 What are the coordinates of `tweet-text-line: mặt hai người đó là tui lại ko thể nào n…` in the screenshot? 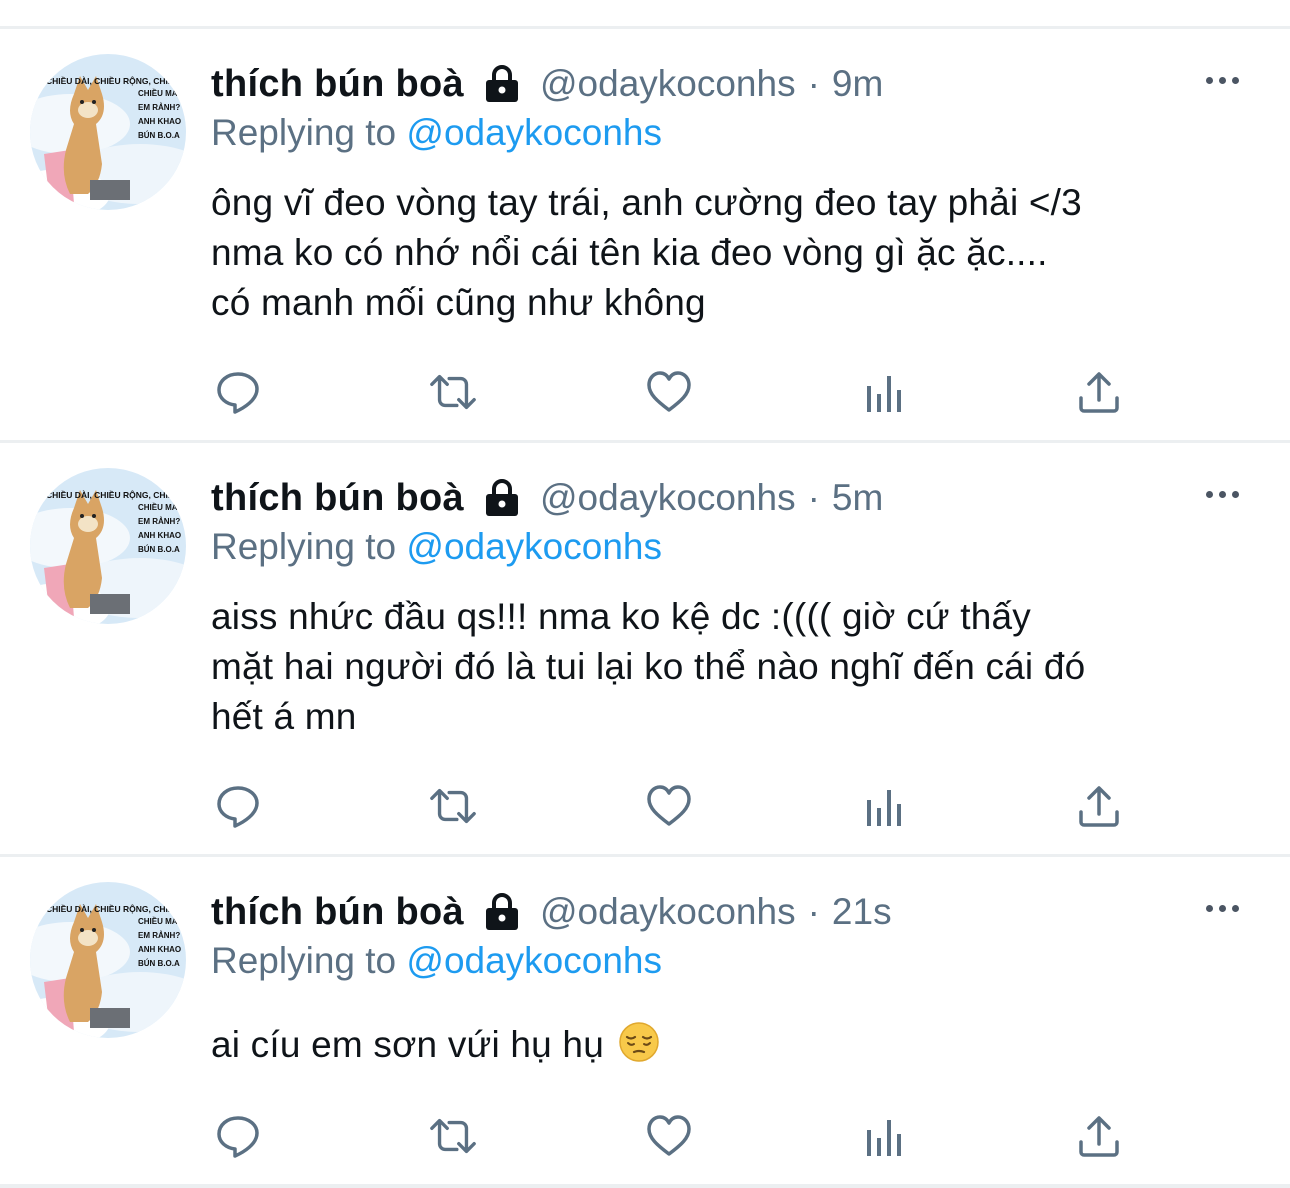 It's located at (648, 666).